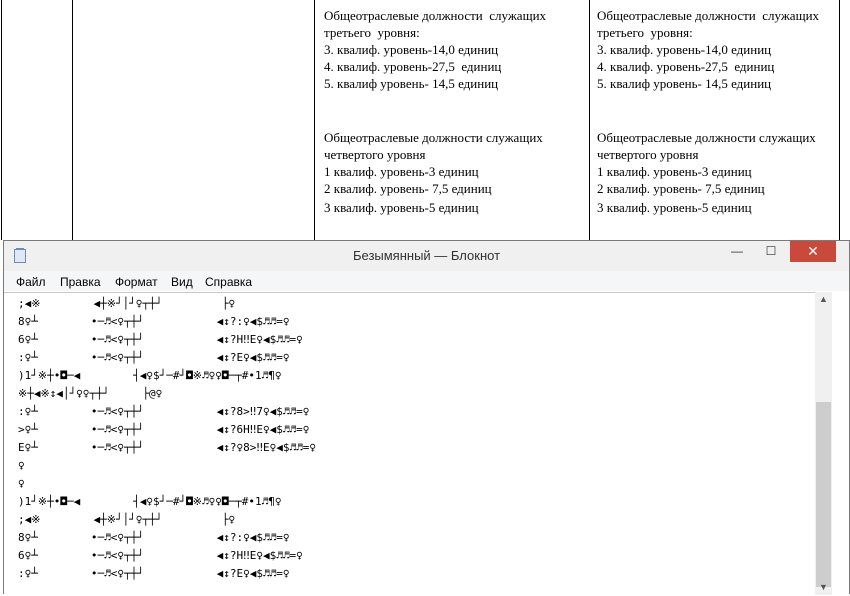  I want to click on scroll-up-icon: ▲, so click(823, 301).